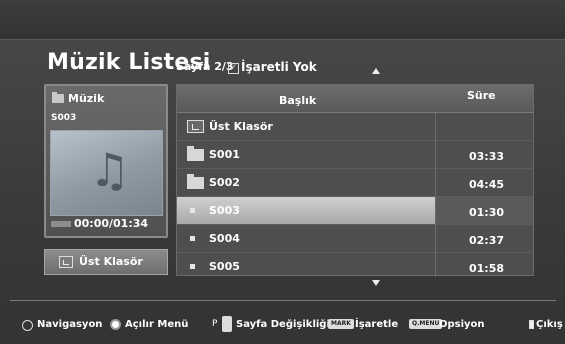  I want to click on list-row: S001 03:33, so click(355, 155).